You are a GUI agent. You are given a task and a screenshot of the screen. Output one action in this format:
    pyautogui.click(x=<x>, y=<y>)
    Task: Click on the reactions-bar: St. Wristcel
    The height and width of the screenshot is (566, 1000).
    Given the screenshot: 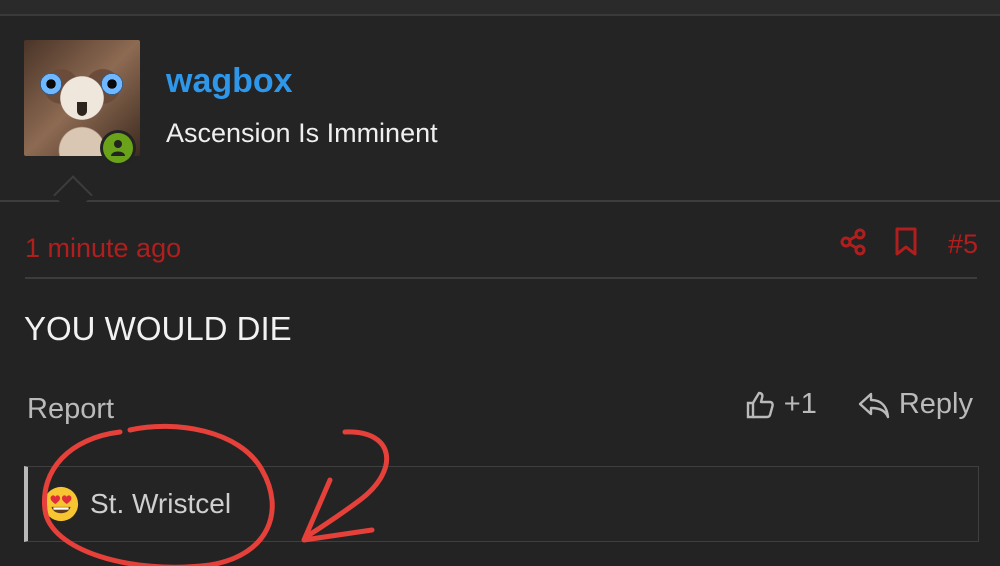 What is the action you would take?
    pyautogui.click(x=501, y=504)
    